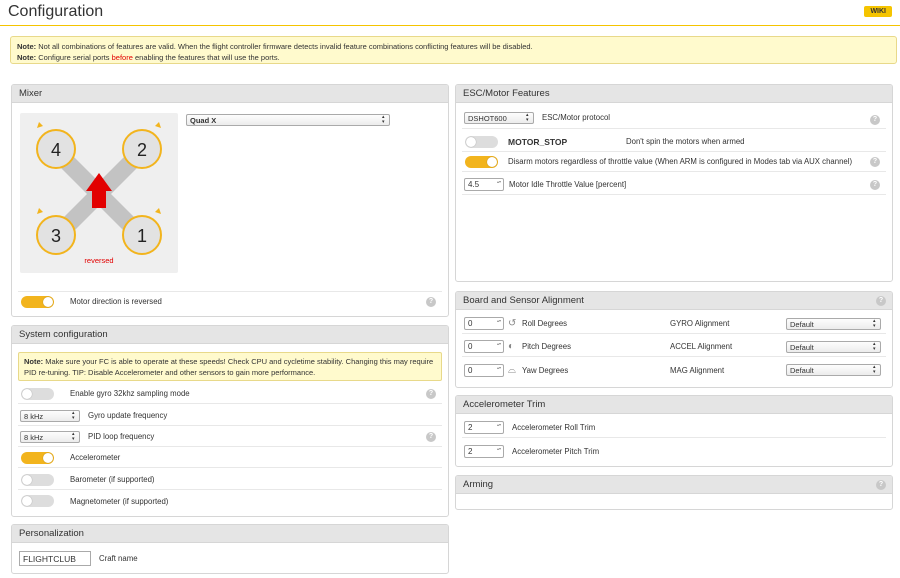 Image resolution: width=900 pixels, height=578 pixels. I want to click on esc-motor-title: ESC/Motor Features, so click(674, 94).